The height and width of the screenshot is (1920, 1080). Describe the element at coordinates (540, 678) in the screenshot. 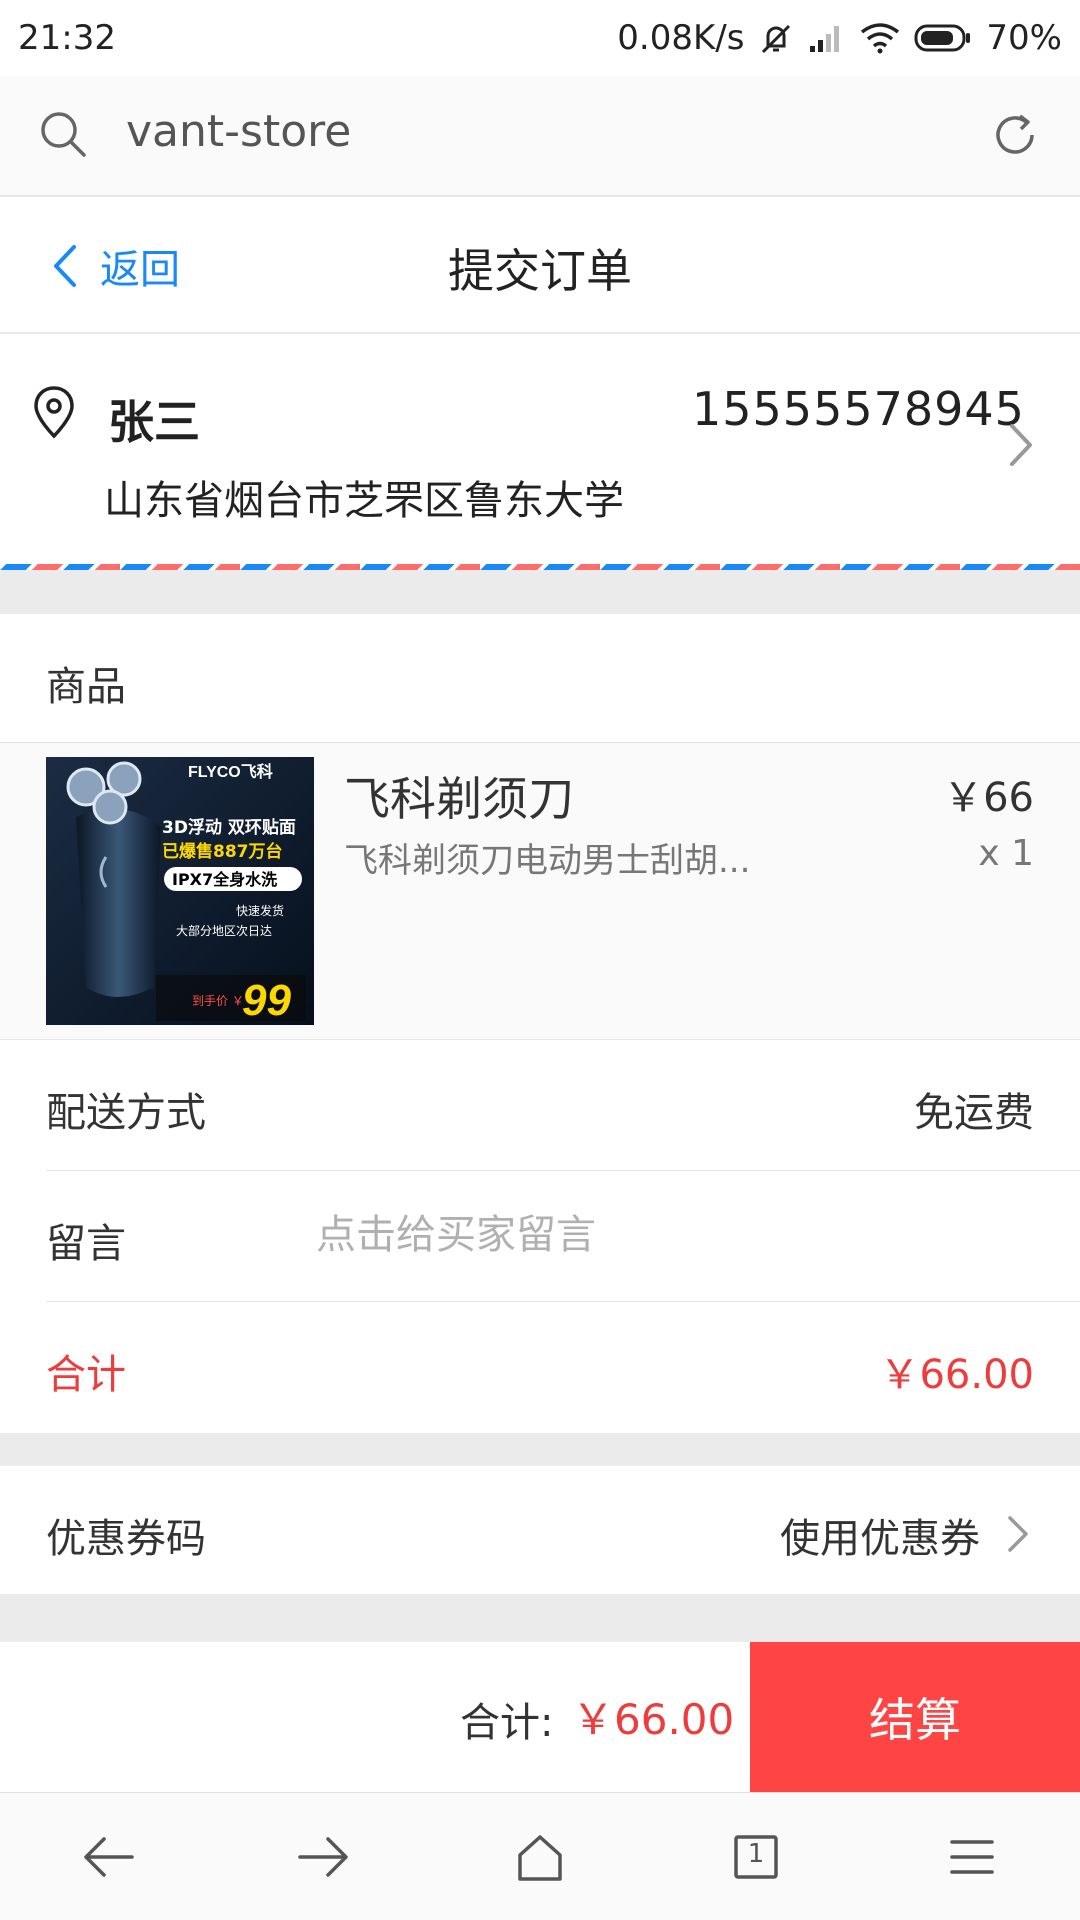

I see `goods-section-header: 商品` at that location.